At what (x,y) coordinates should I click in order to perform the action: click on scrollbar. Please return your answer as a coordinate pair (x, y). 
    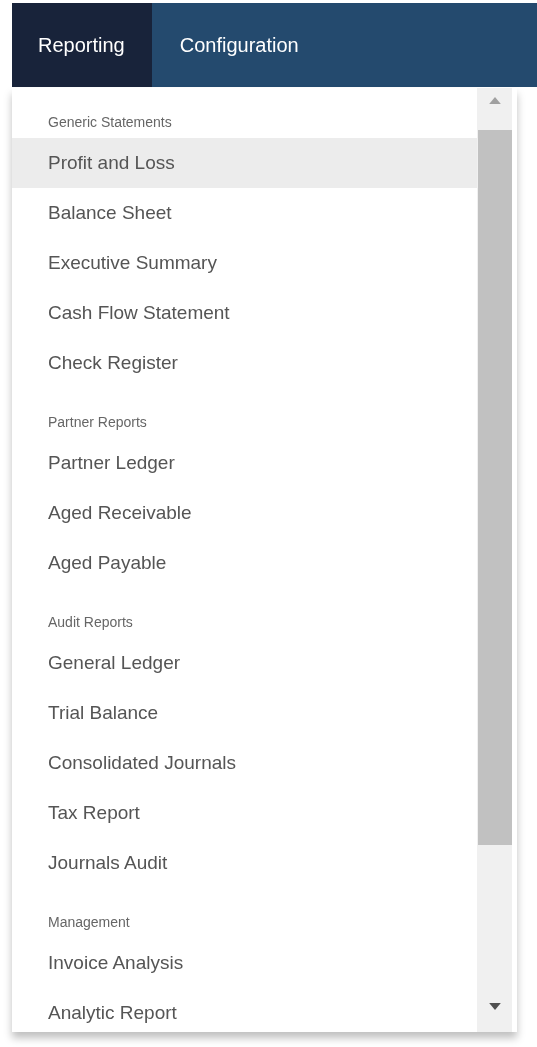
    Looking at the image, I should click on (494, 560).